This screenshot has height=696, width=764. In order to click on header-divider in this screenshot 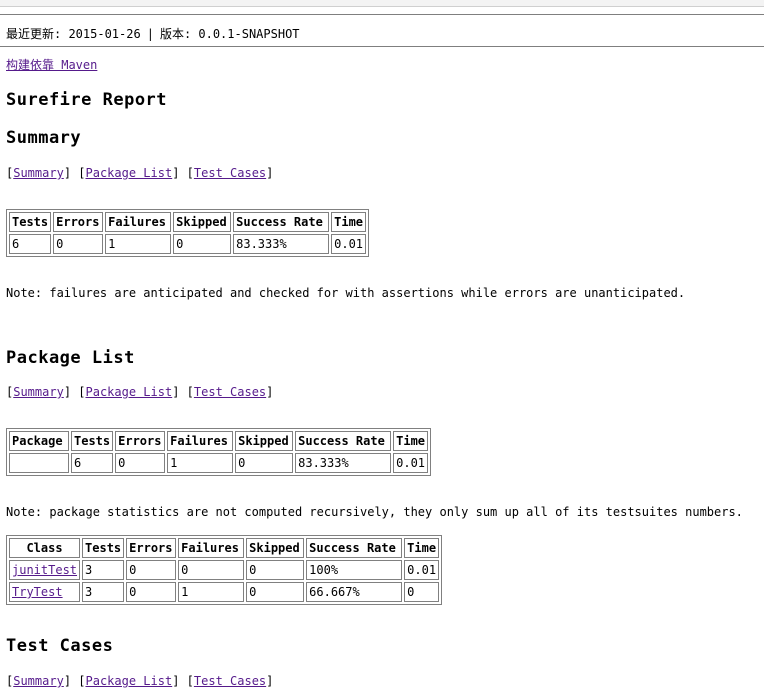, I will do `click(382, 14)`.